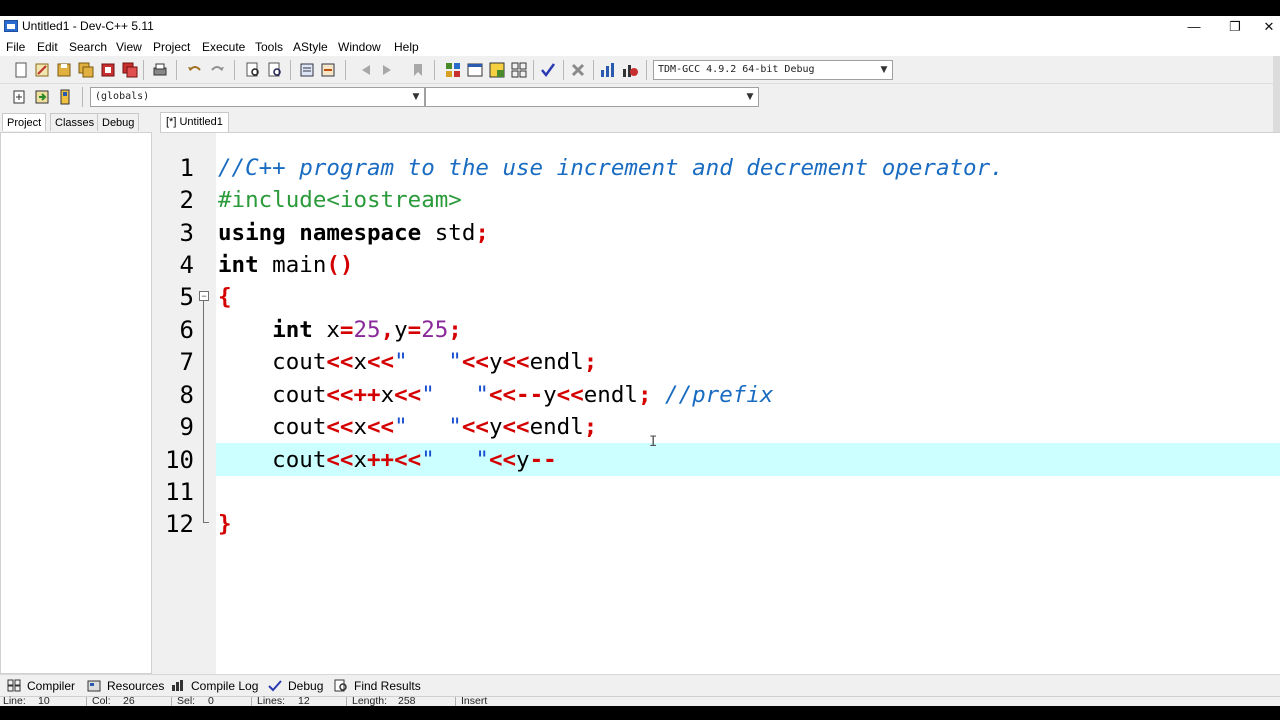 Image resolution: width=1280 pixels, height=720 pixels. Describe the element at coordinates (388, 70) in the screenshot. I see `goto-forward-icon` at that location.